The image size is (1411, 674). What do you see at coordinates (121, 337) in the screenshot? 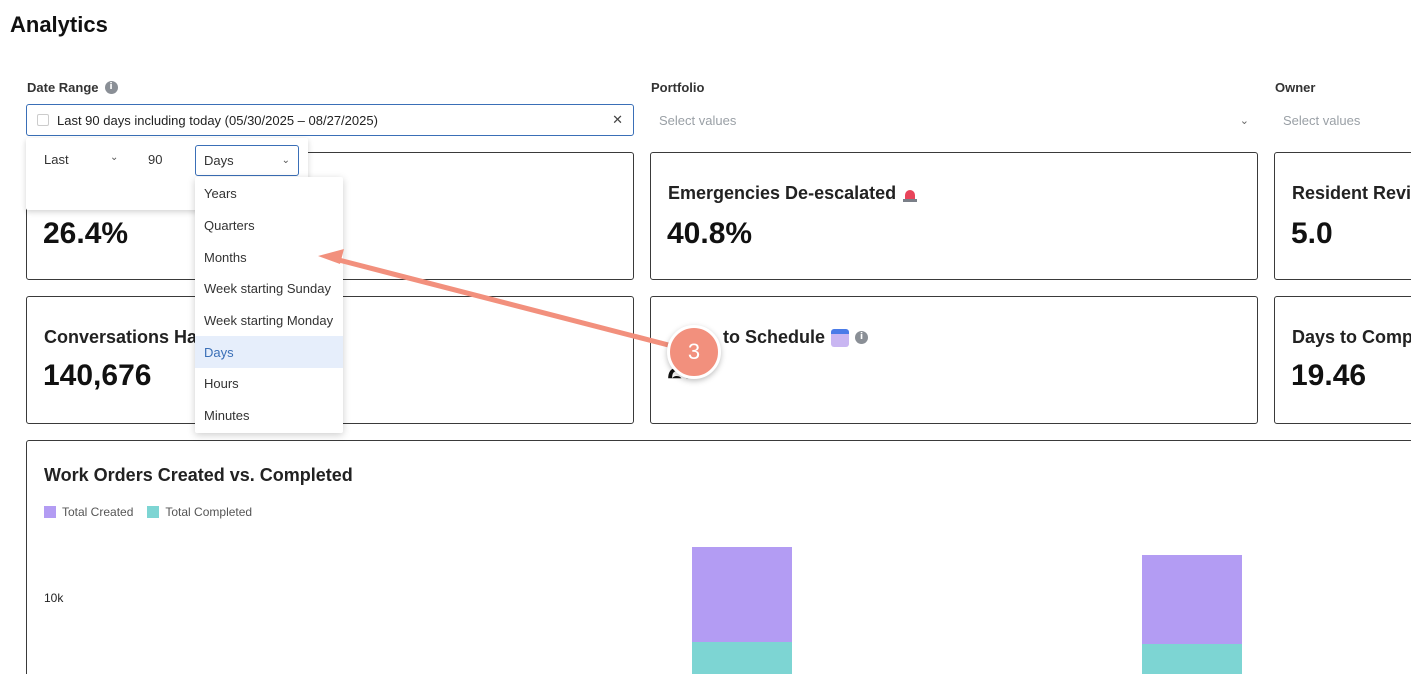
I see `metric-title: Conversations Ha` at bounding box center [121, 337].